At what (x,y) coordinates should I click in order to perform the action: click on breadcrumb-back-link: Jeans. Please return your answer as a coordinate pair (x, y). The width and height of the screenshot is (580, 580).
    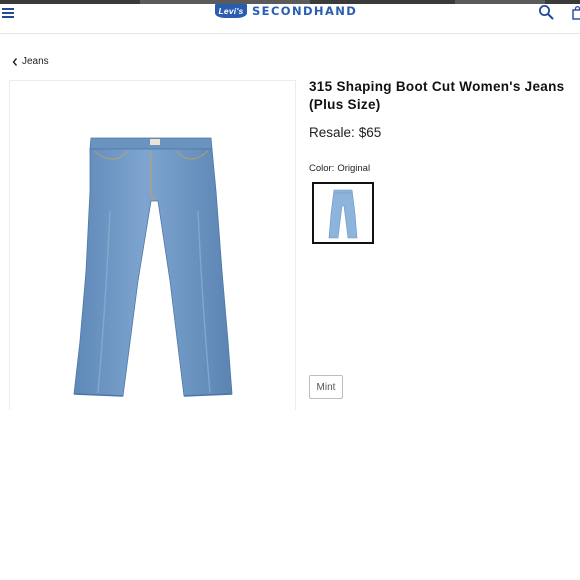
    Looking at the image, I should click on (30, 61).